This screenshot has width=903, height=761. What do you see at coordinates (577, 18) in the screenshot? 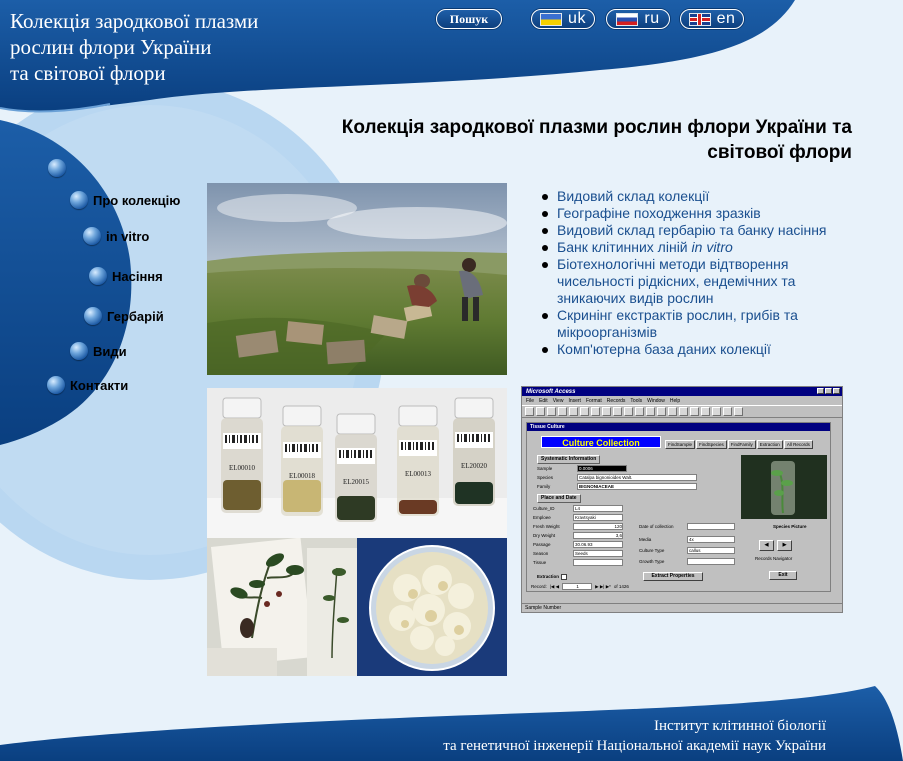
I see `language-uk-label: uk` at bounding box center [577, 18].